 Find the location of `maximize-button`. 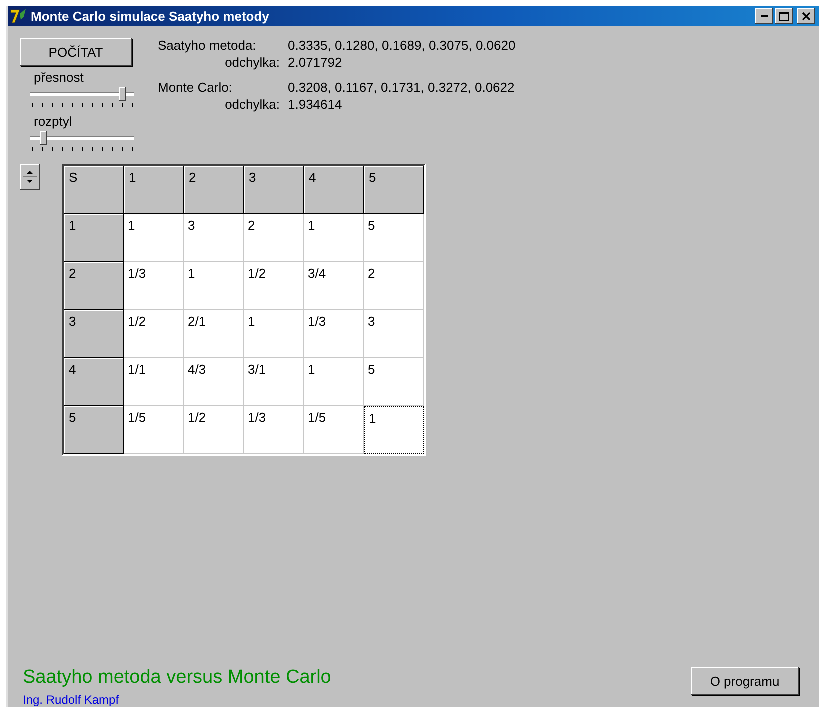

maximize-button is located at coordinates (784, 16).